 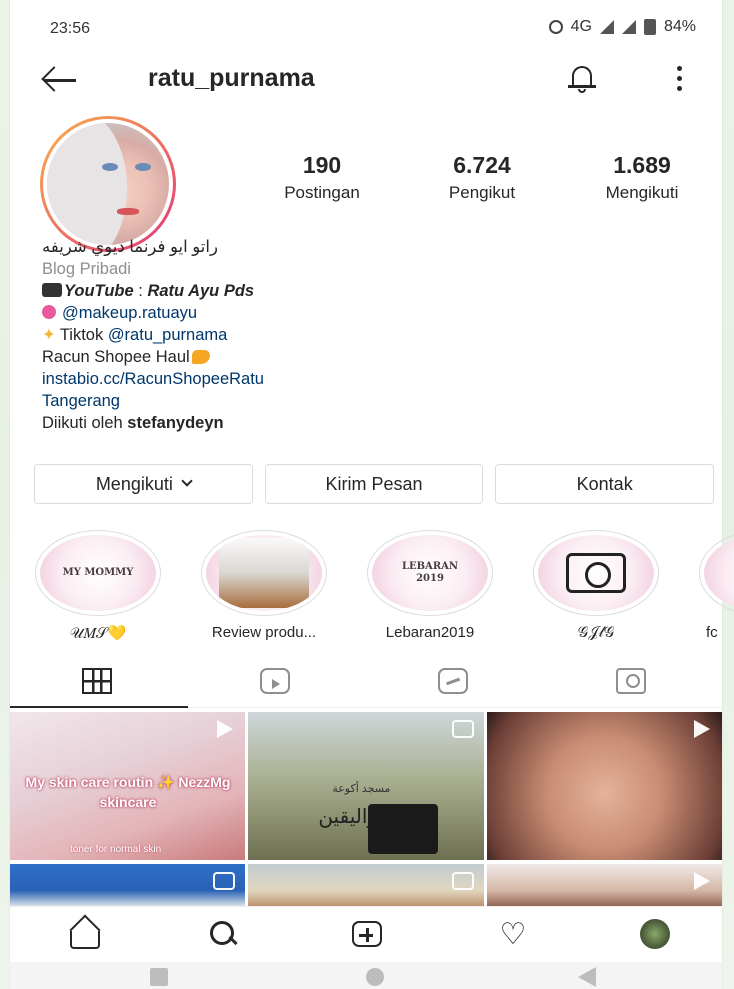 I want to click on status-bar: 23:56 4G 84%, so click(x=366, y=28).